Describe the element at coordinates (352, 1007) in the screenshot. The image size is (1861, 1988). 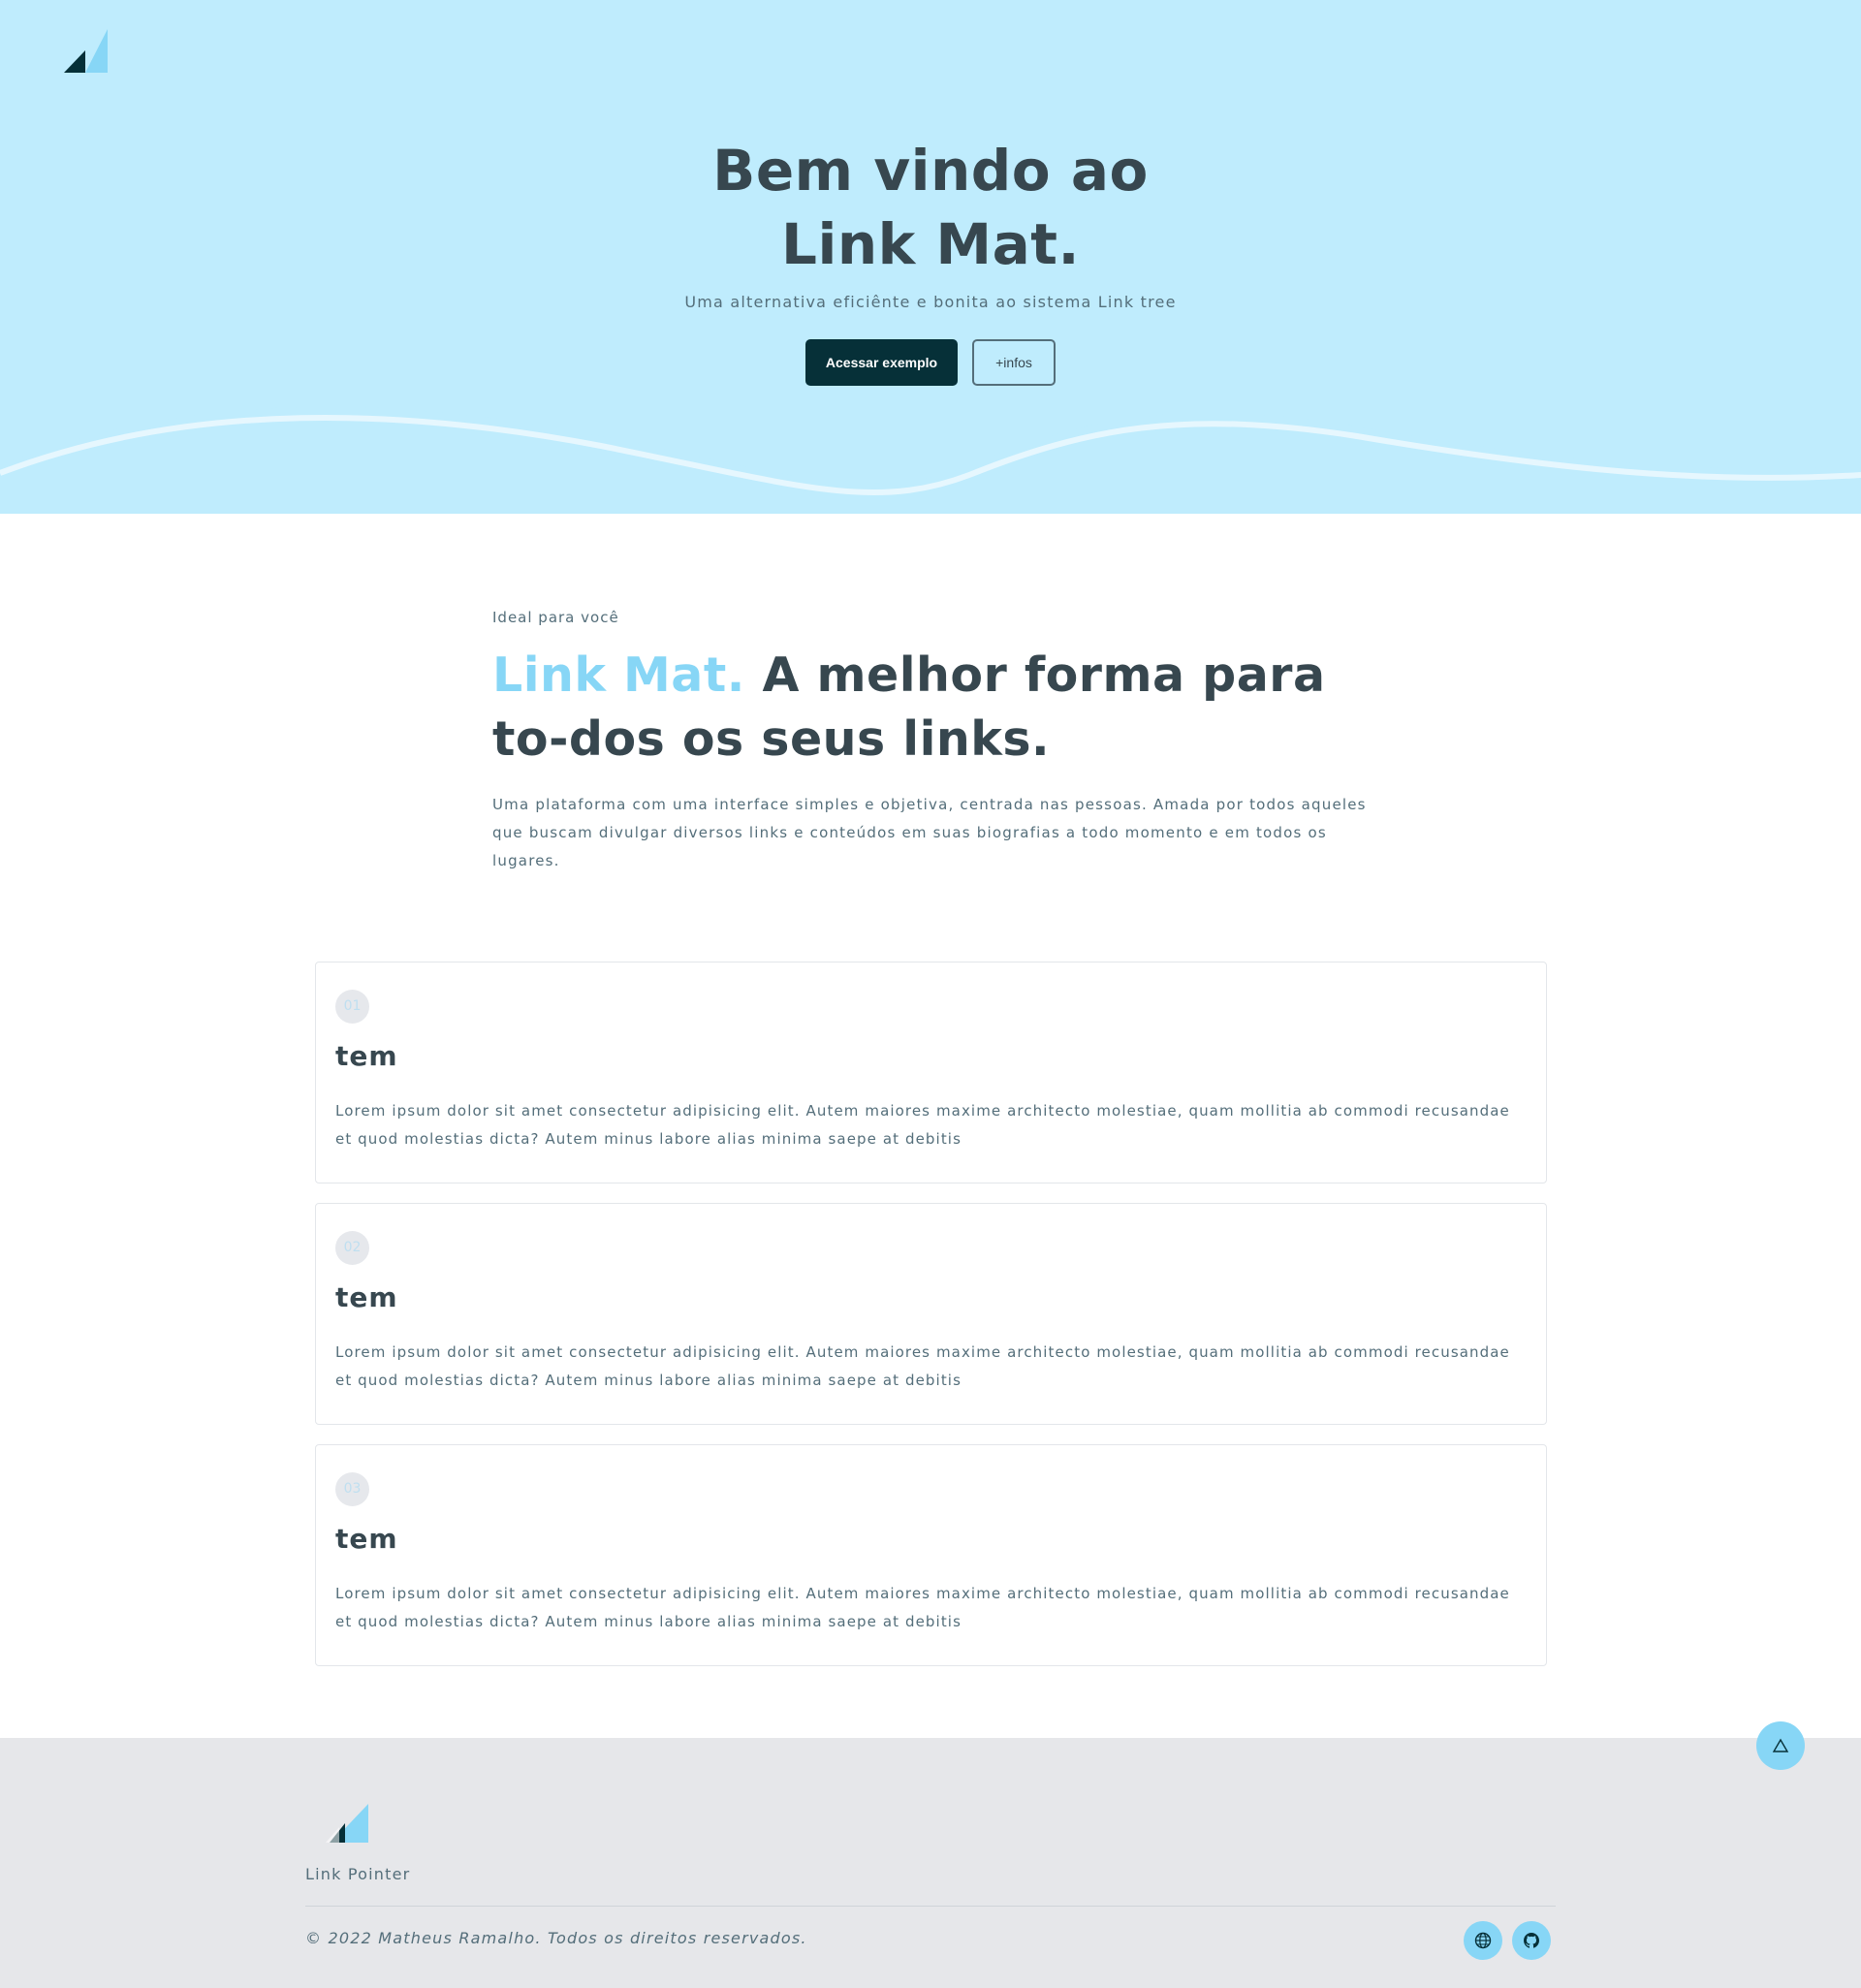
I see `card-number-badge: 01` at that location.